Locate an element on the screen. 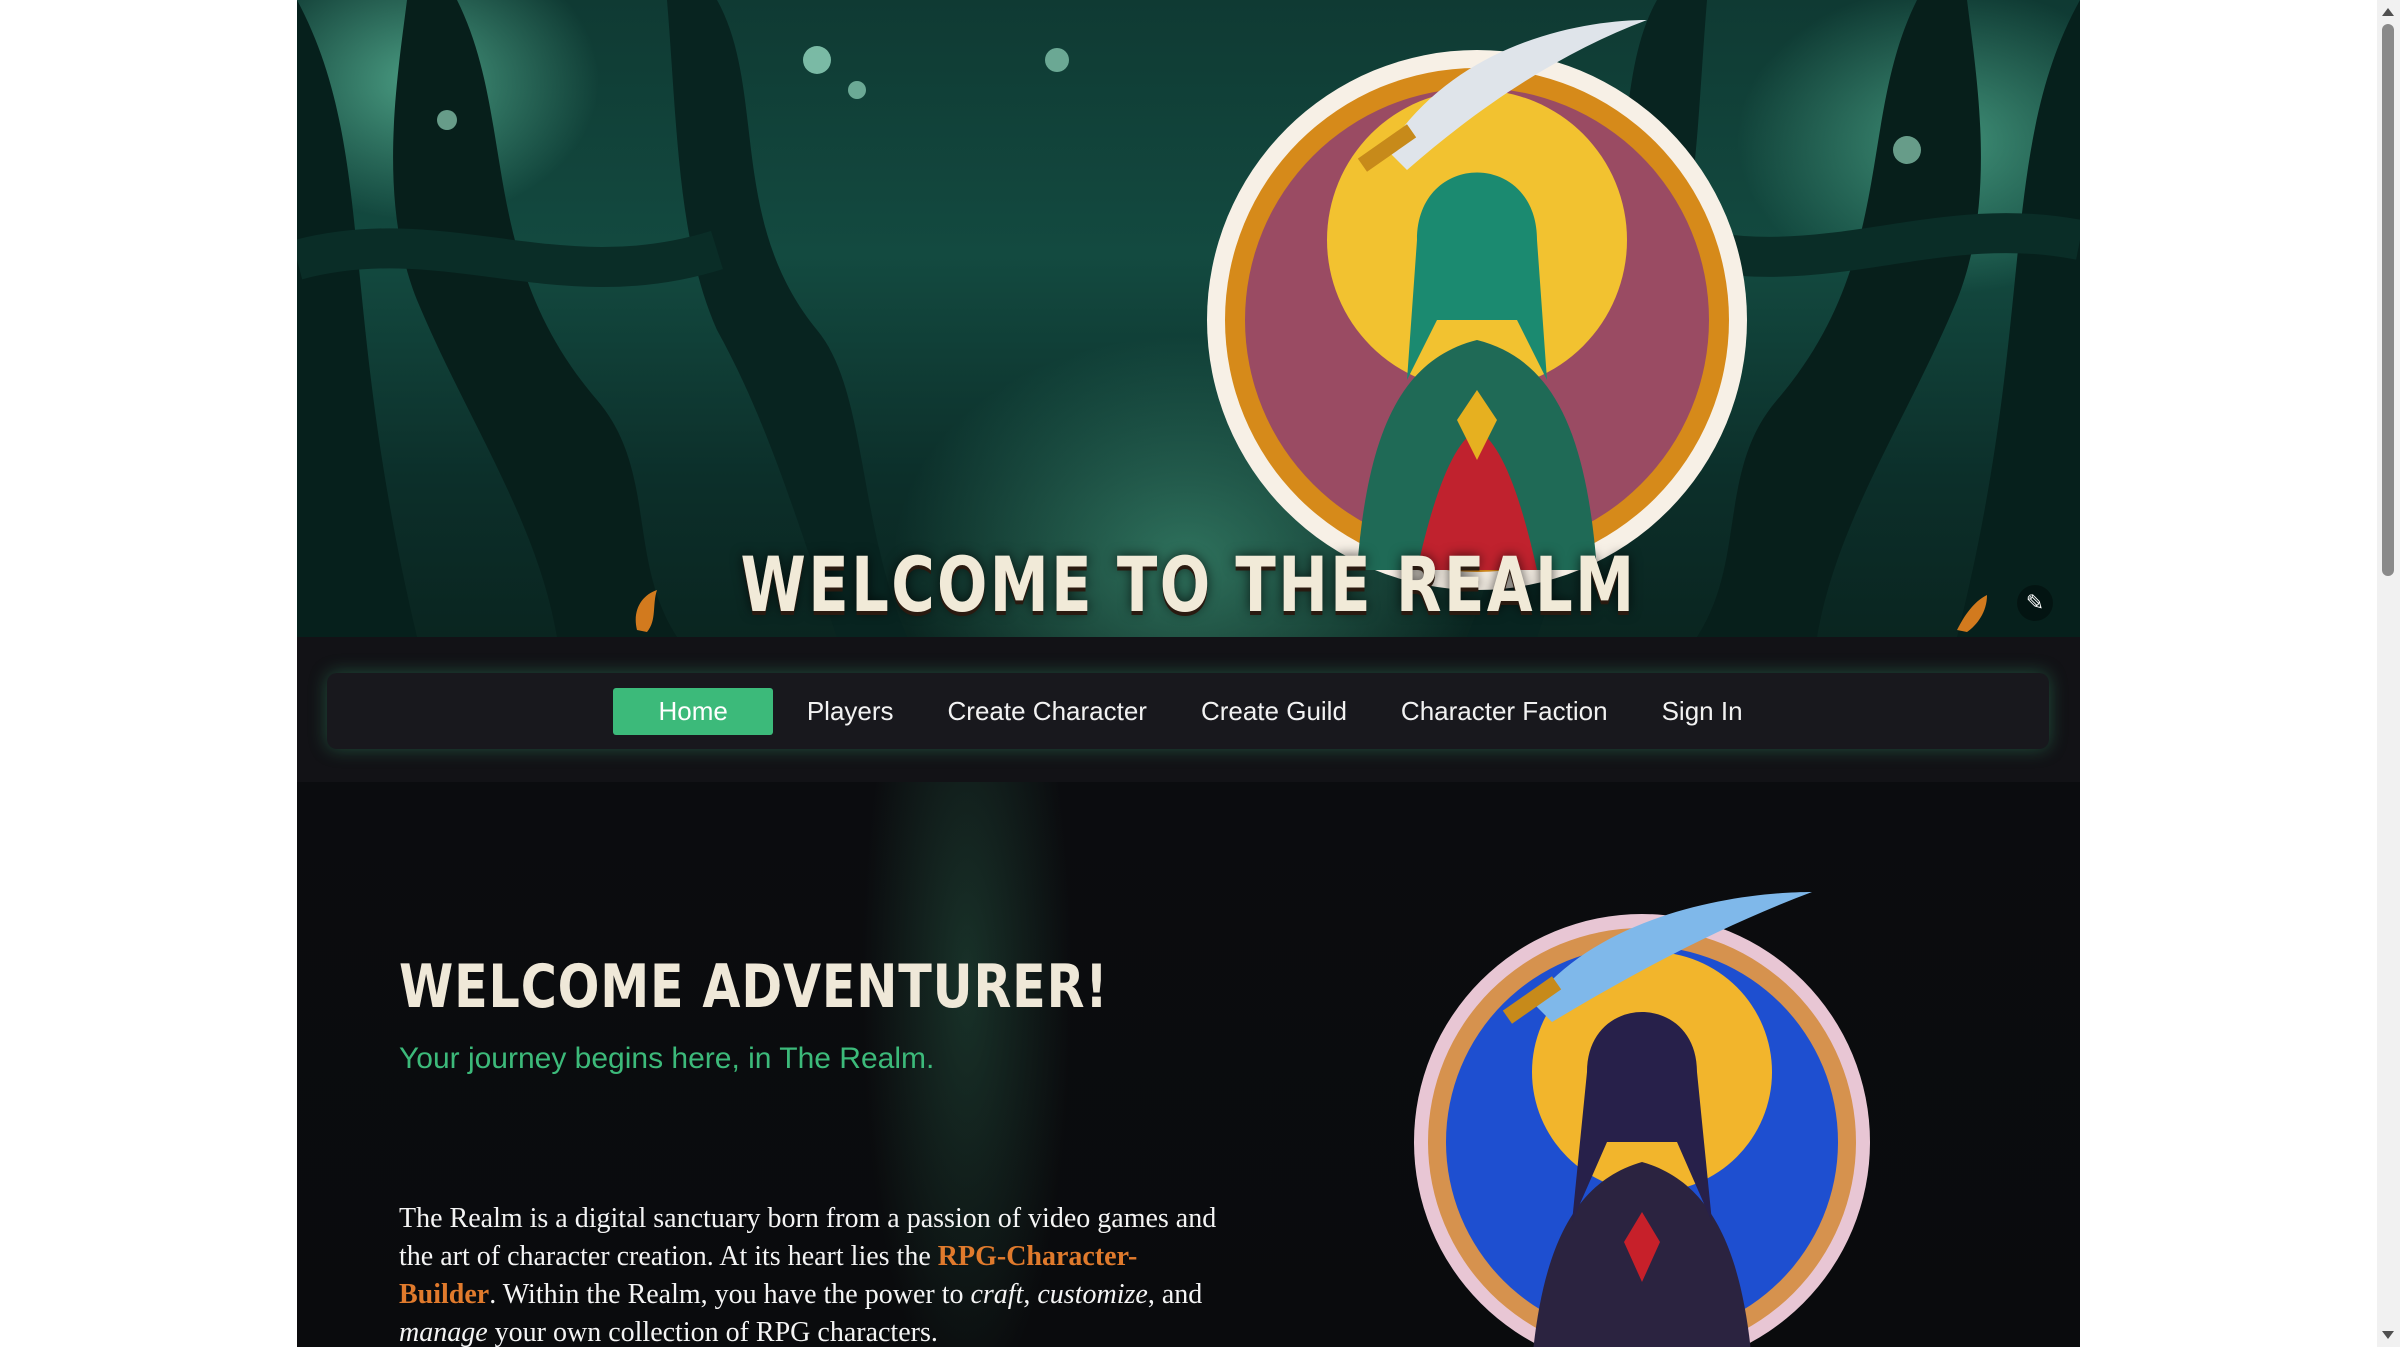 This screenshot has width=2400, height=1347. nav-item-create-guild: Create Guild is located at coordinates (1274, 711).